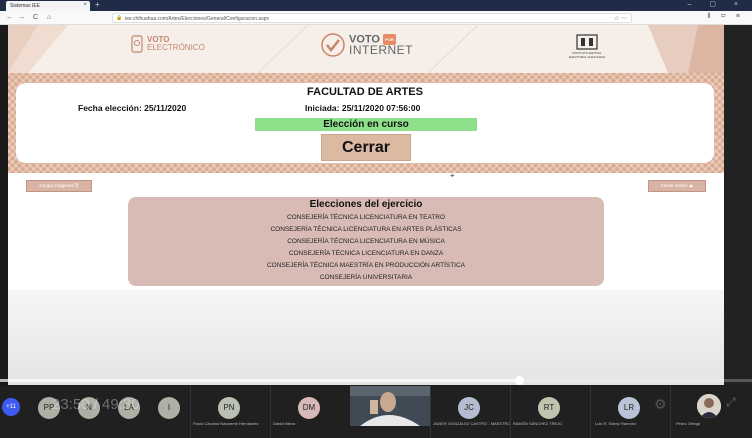 The width and height of the screenshot is (752, 438). I want to click on participant-photo, so click(709, 406).